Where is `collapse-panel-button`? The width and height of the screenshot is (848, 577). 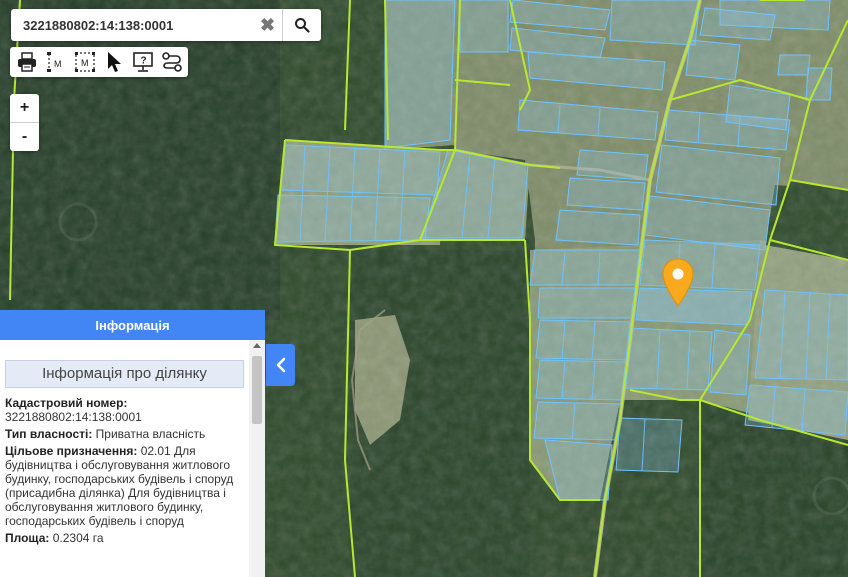 collapse-panel-button is located at coordinates (280, 365).